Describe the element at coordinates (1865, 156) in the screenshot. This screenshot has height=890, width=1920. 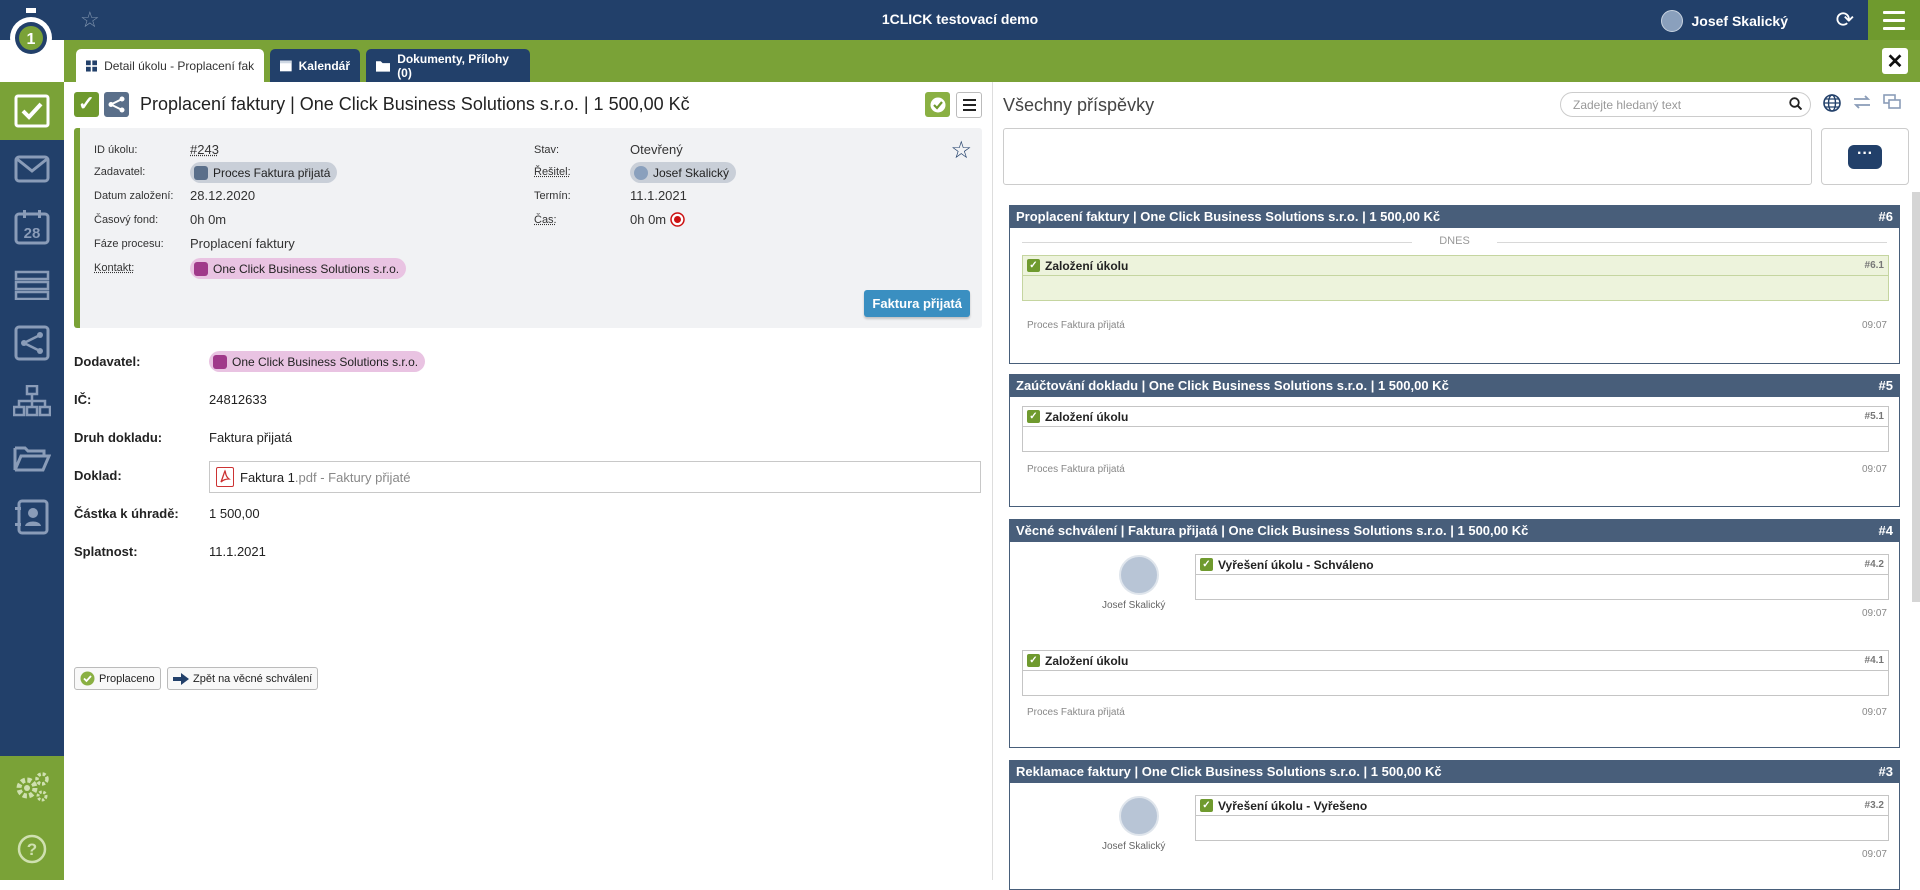
I see `send-post-button: ···` at that location.